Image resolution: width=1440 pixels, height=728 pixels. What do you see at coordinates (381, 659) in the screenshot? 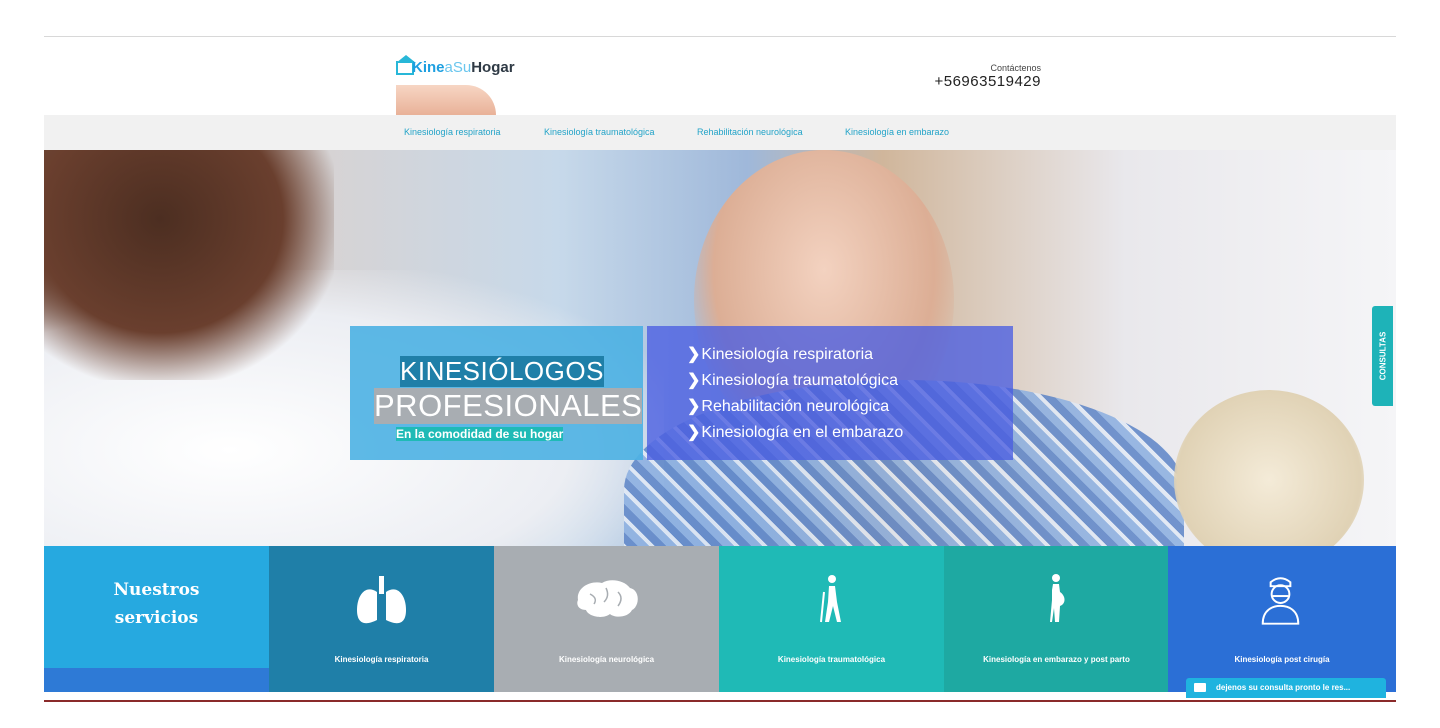
I see `service-tile-label: Kinesiología respiratoria` at bounding box center [381, 659].